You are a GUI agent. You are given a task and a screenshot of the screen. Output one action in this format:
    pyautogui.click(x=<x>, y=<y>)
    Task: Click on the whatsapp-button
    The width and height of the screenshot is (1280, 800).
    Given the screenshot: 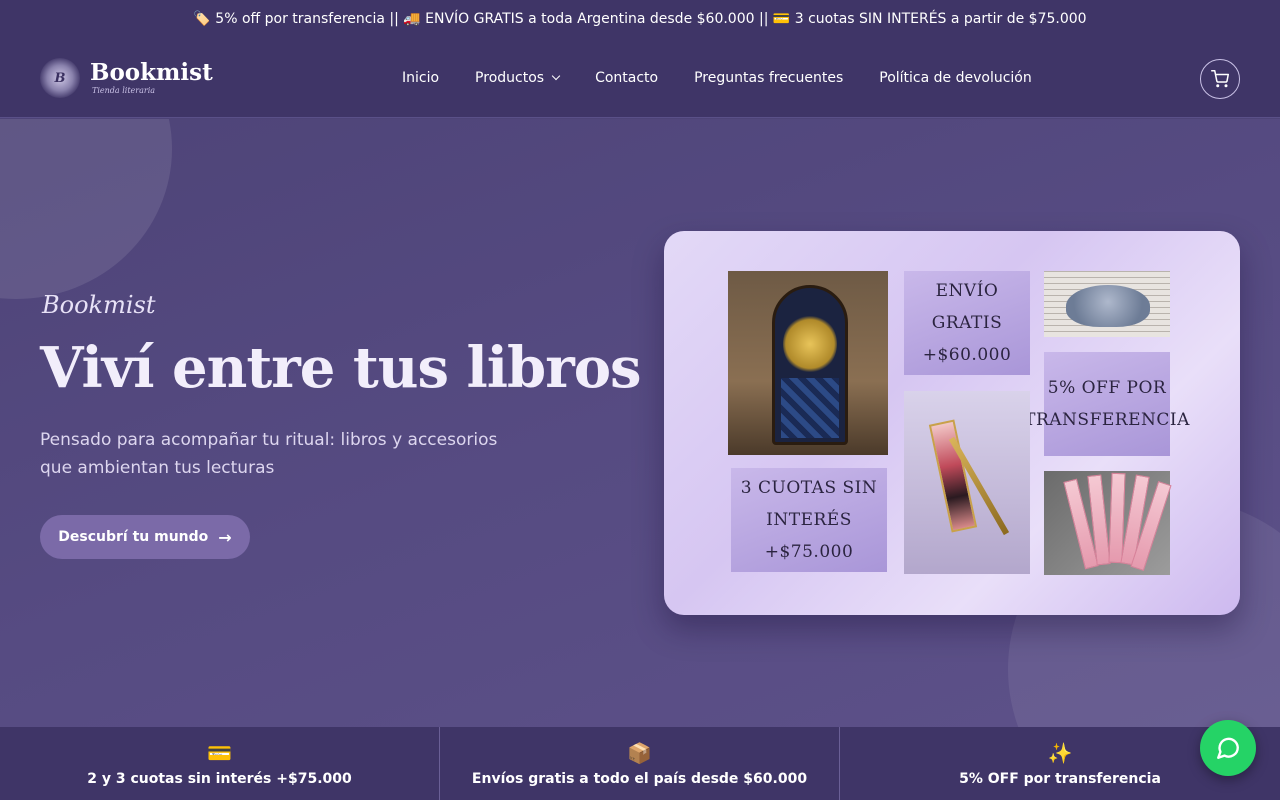 What is the action you would take?
    pyautogui.click(x=1228, y=748)
    